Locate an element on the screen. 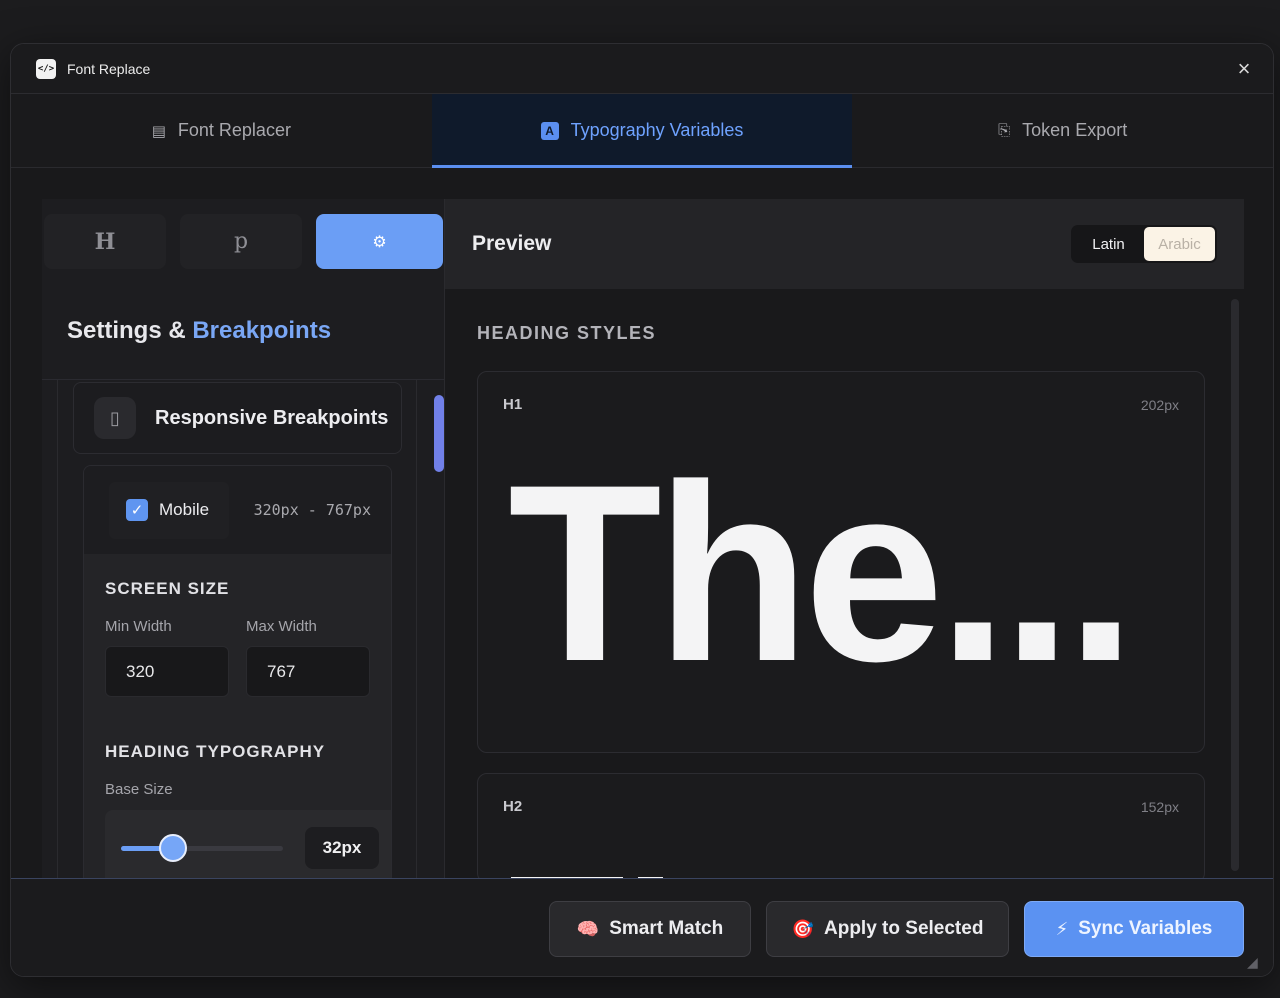 This screenshot has width=1280, height=998. h2-tag: H2 is located at coordinates (513, 806).